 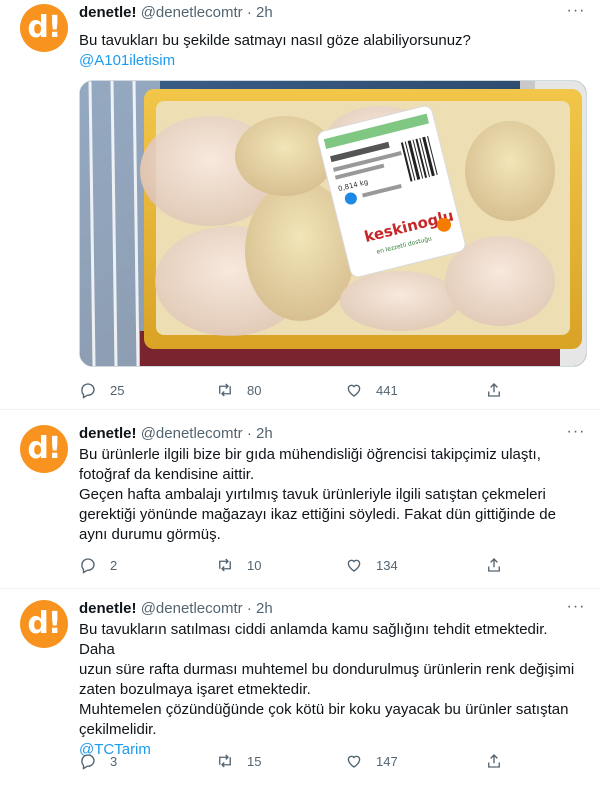 I want to click on retweet-button: 10, so click(x=238, y=565).